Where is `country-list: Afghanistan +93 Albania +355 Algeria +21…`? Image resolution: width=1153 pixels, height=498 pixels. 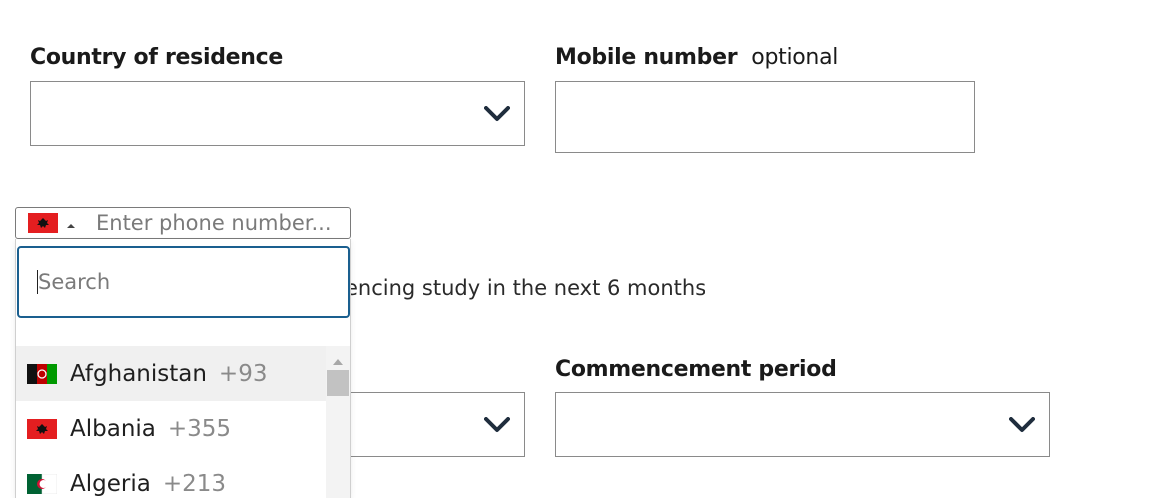 country-list: Afghanistan +93 Albania +355 Algeria +21… is located at coordinates (171, 422).